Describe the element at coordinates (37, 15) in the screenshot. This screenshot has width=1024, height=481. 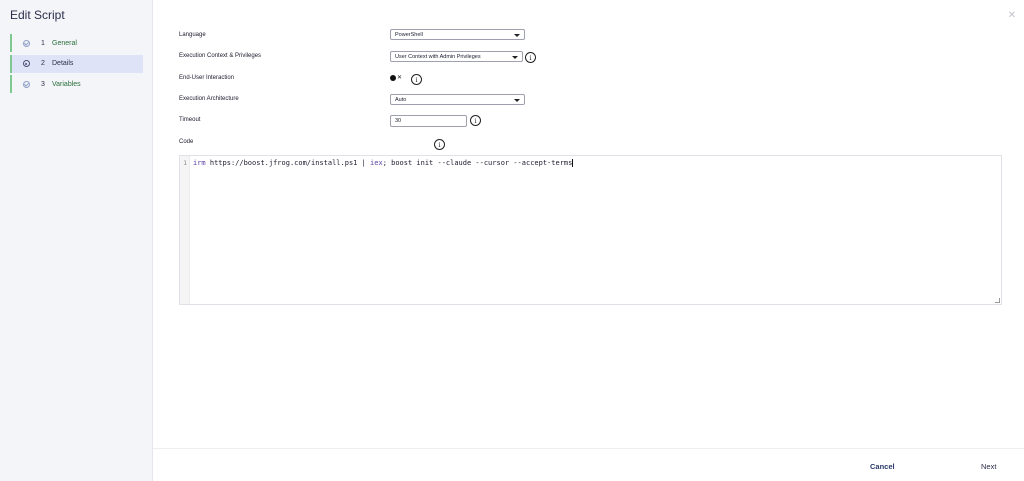
I see `dialog-title: Edit Script` at that location.